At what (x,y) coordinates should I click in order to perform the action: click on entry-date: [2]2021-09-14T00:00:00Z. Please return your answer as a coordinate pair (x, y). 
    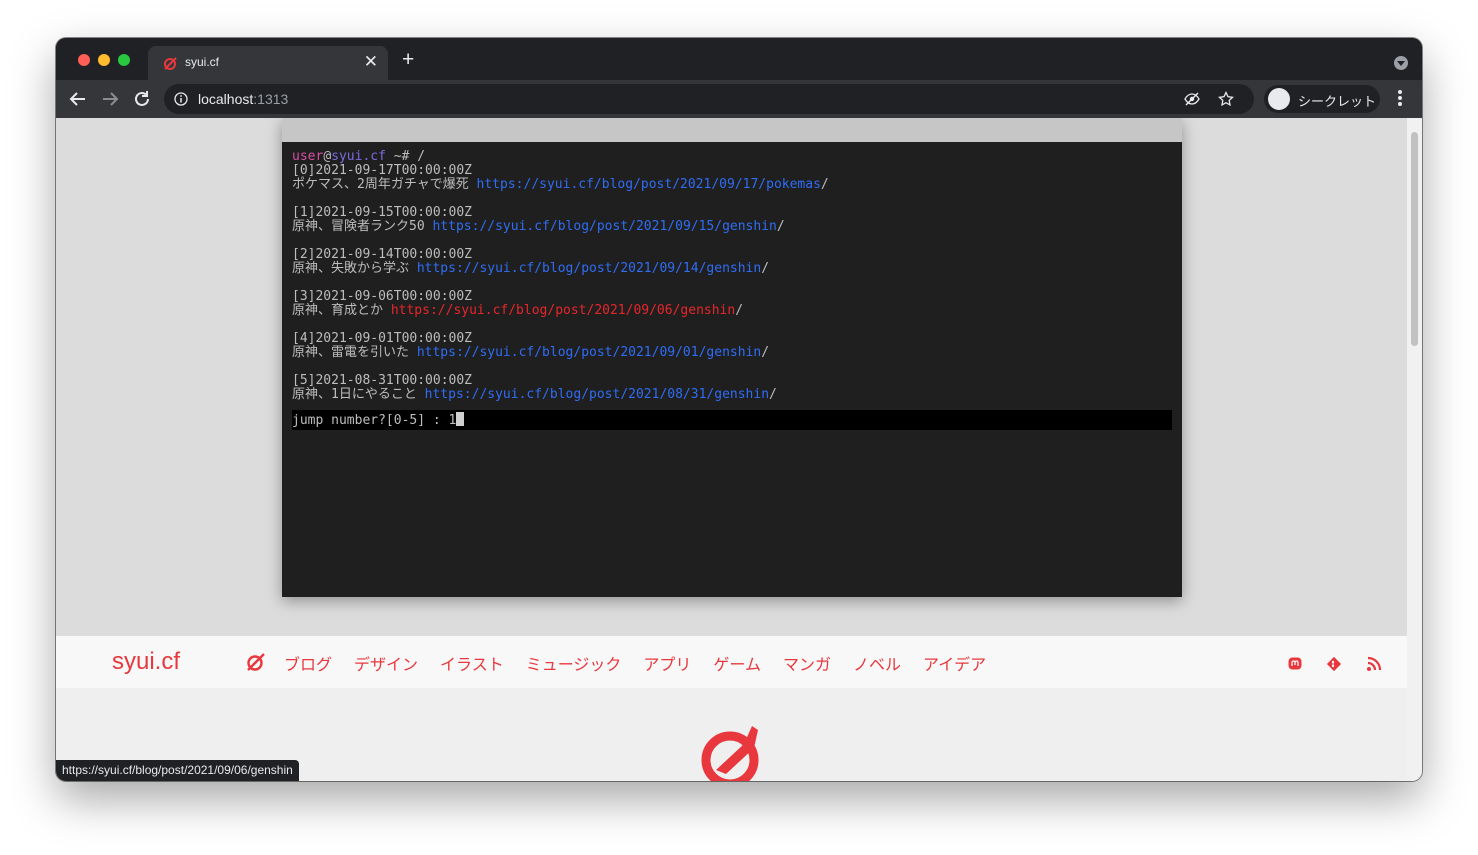
    Looking at the image, I should click on (382, 254).